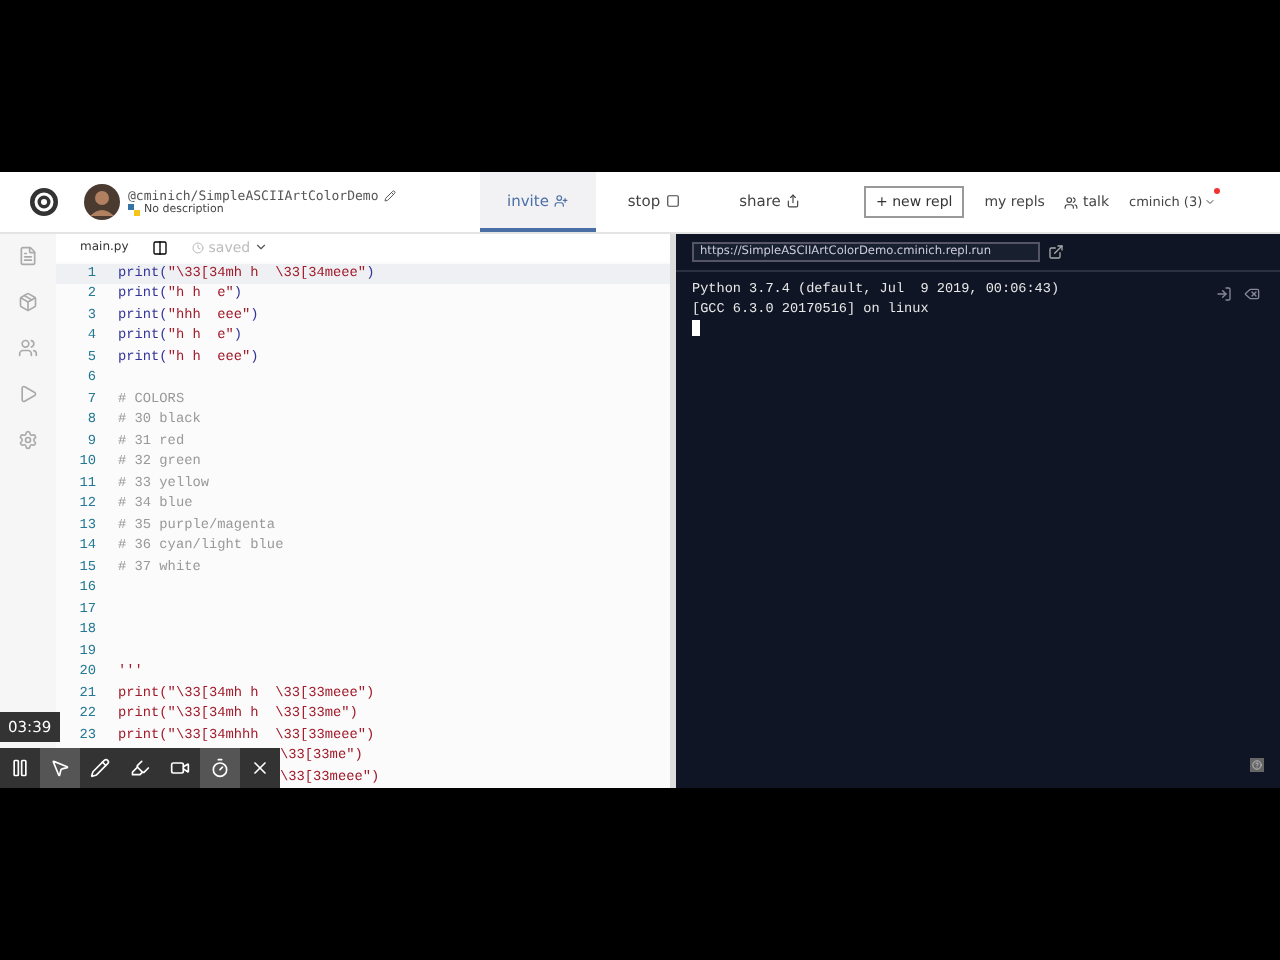 This screenshot has width=1280, height=960. What do you see at coordinates (198, 247) in the screenshot?
I see `clock-icon` at bounding box center [198, 247].